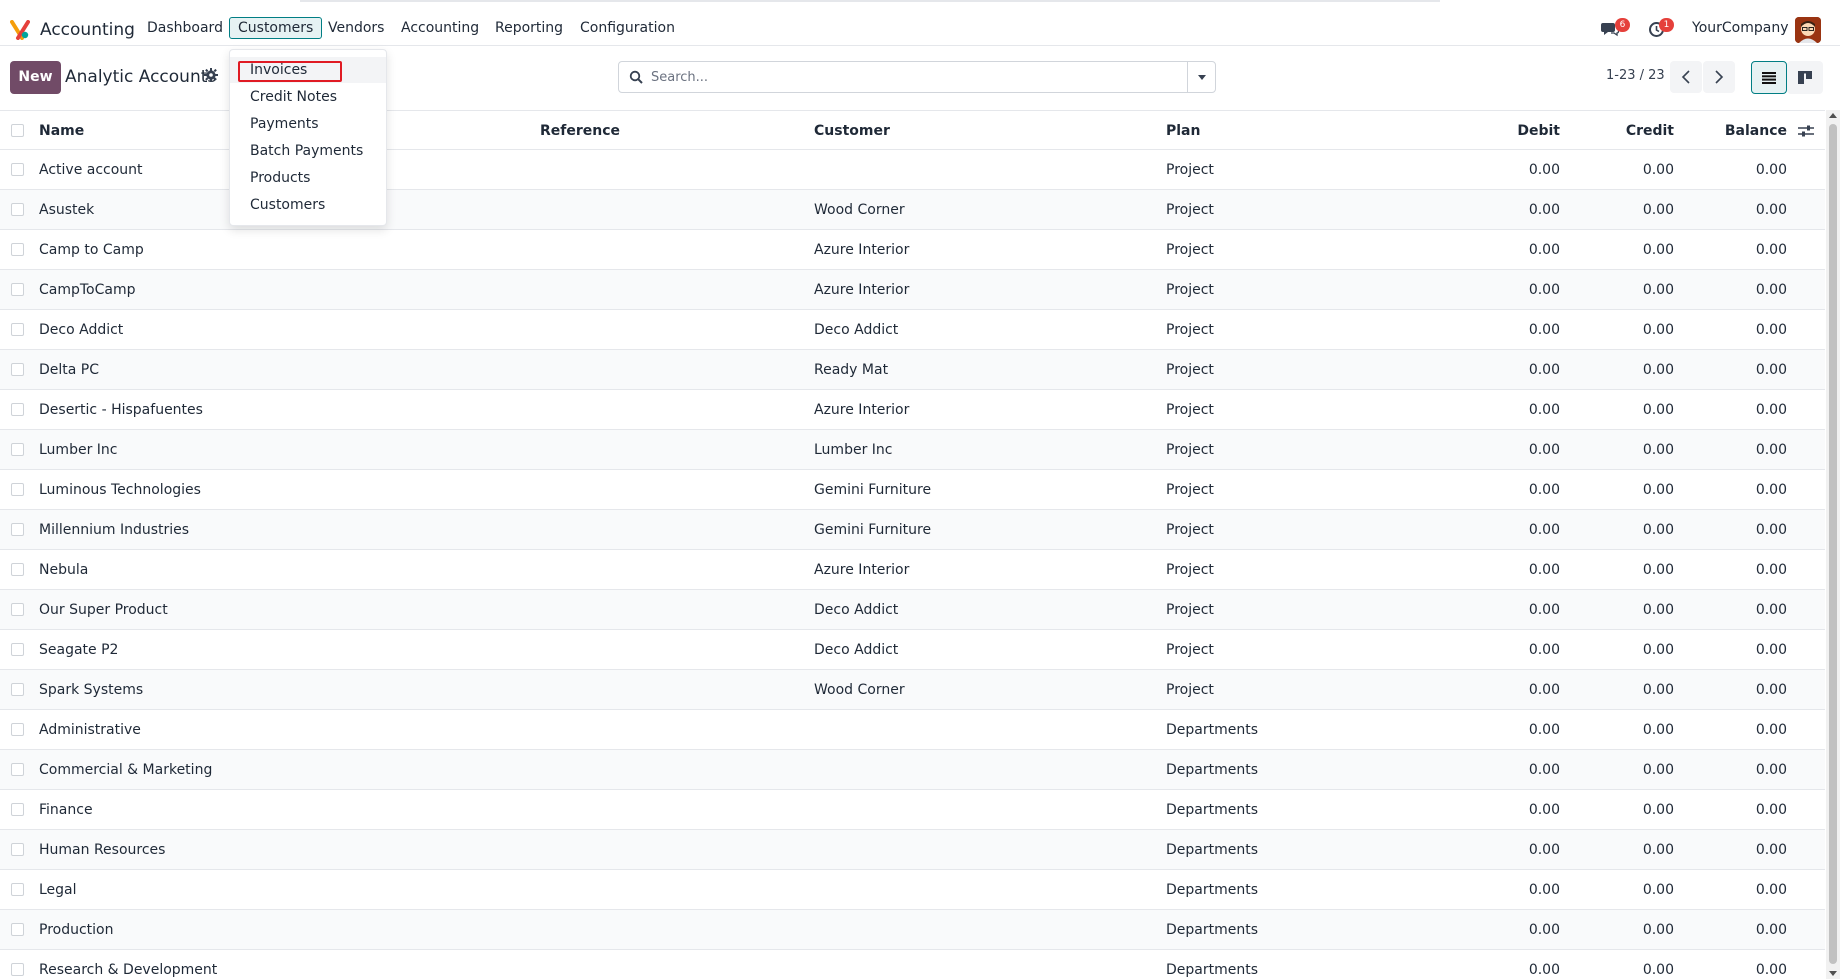  I want to click on dropdown-item-products: Products, so click(308, 178).